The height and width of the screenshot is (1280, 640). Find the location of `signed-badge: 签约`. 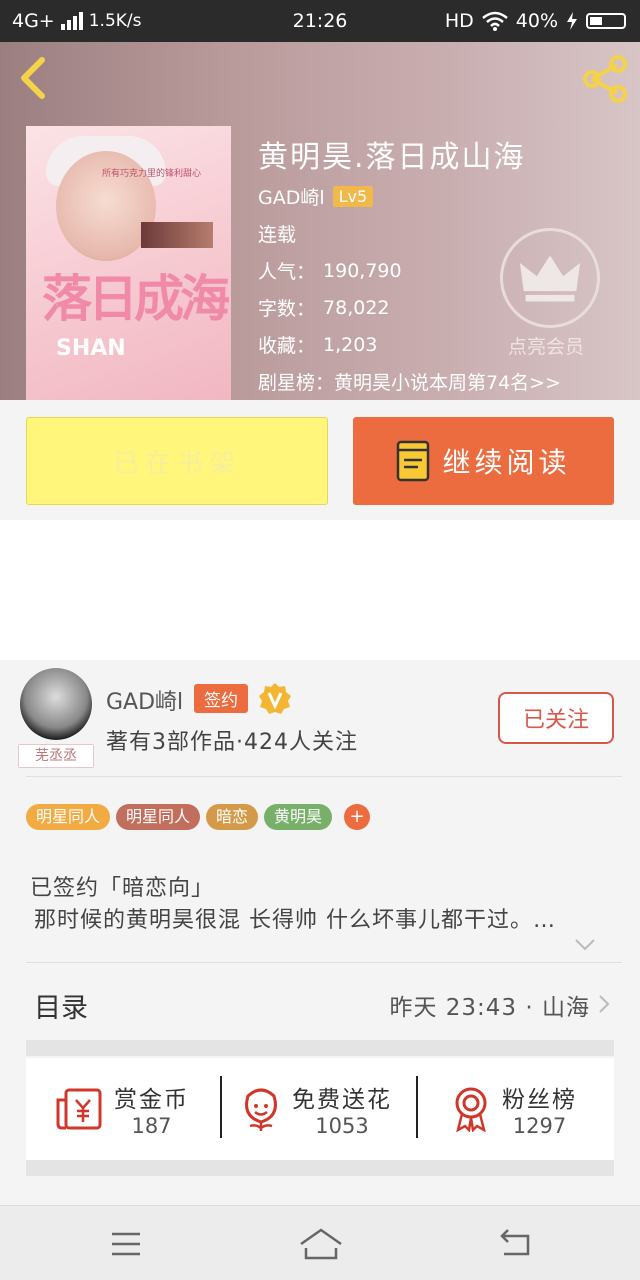

signed-badge: 签约 is located at coordinates (221, 698).